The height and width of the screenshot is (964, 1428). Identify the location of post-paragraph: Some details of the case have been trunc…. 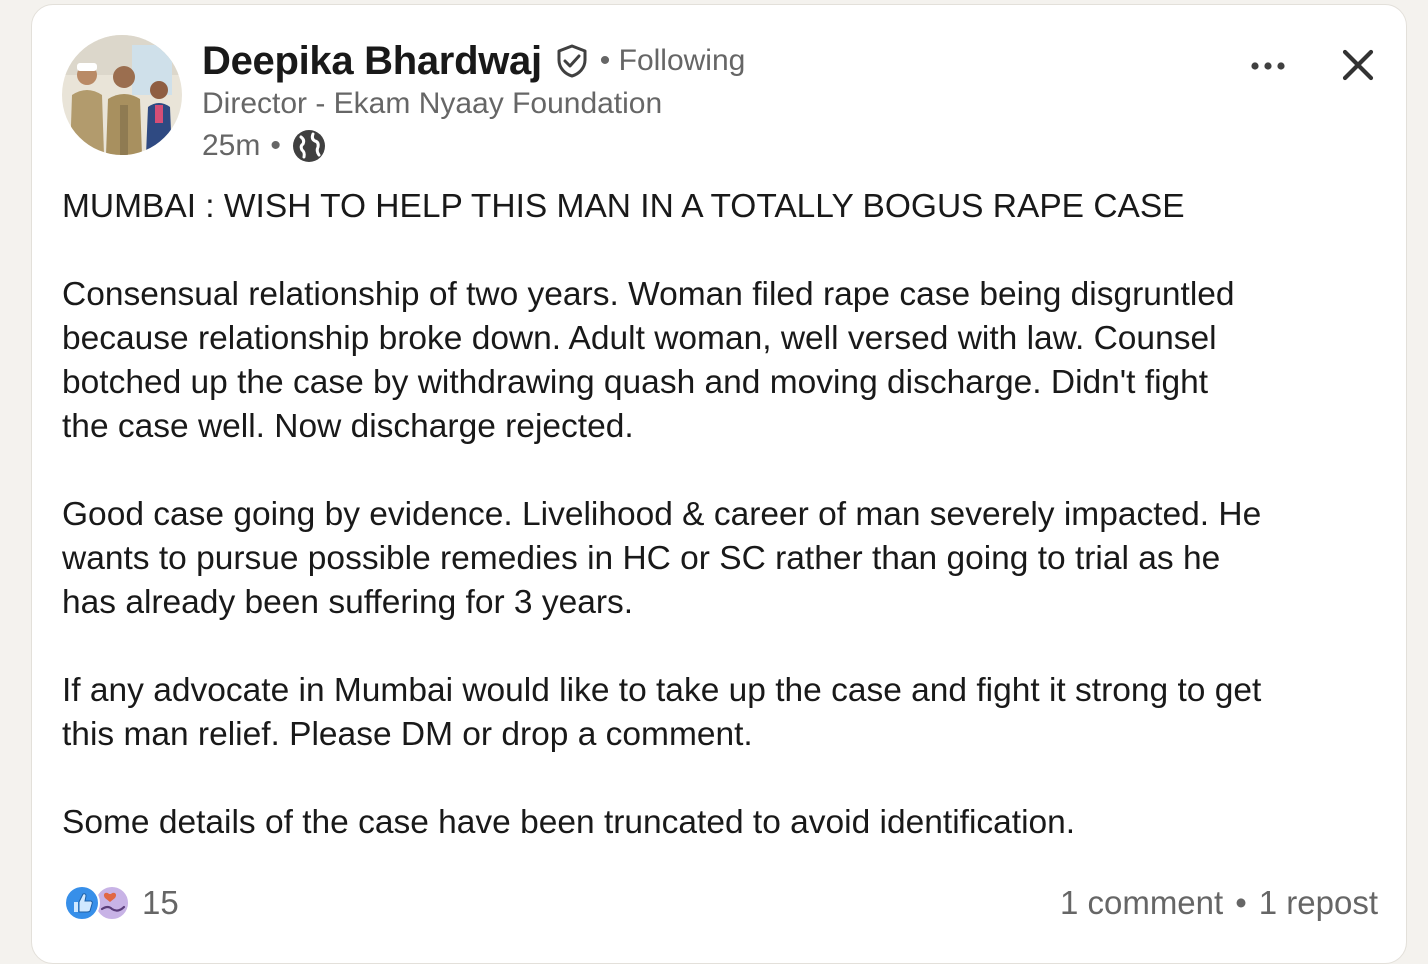
(727, 823).